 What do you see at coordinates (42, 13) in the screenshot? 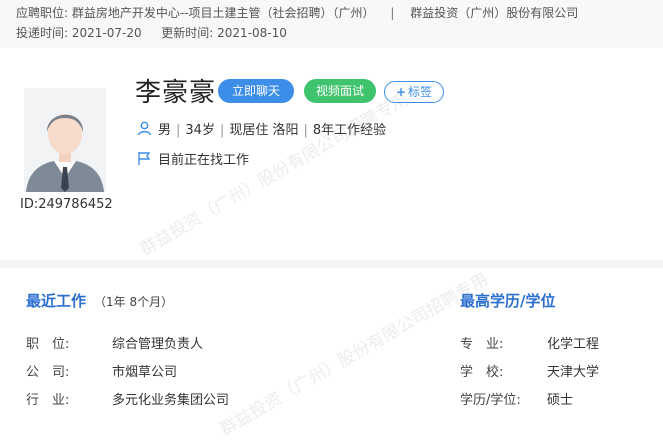
I see `applied-position-label: 应聘职位:` at bounding box center [42, 13].